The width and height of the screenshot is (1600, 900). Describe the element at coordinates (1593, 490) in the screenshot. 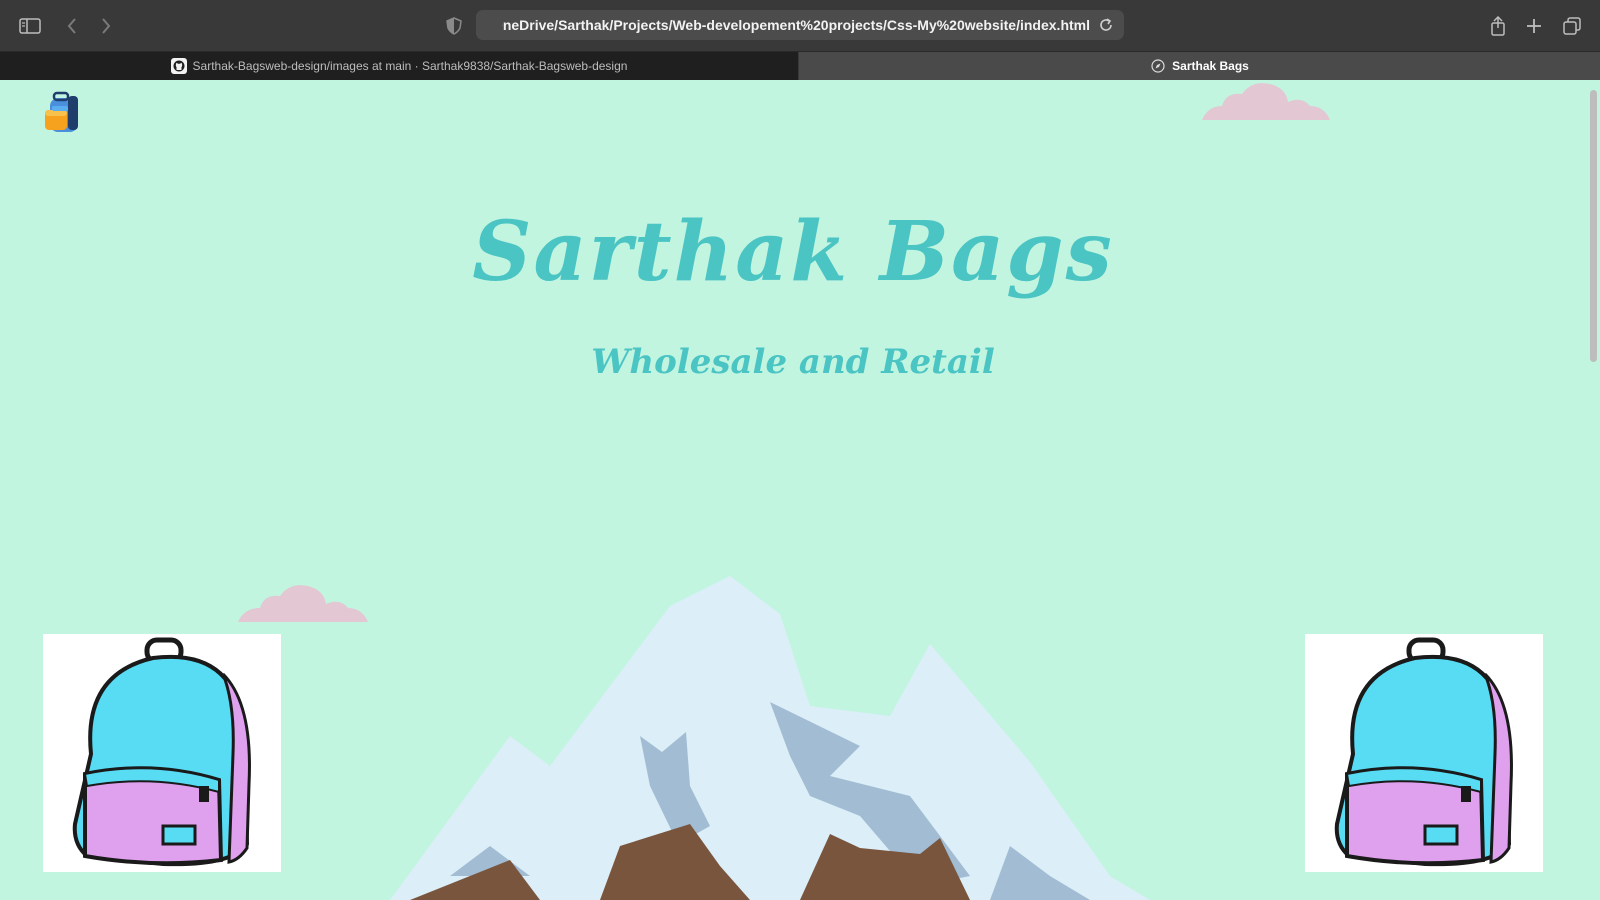

I see `page-scrollbar` at that location.